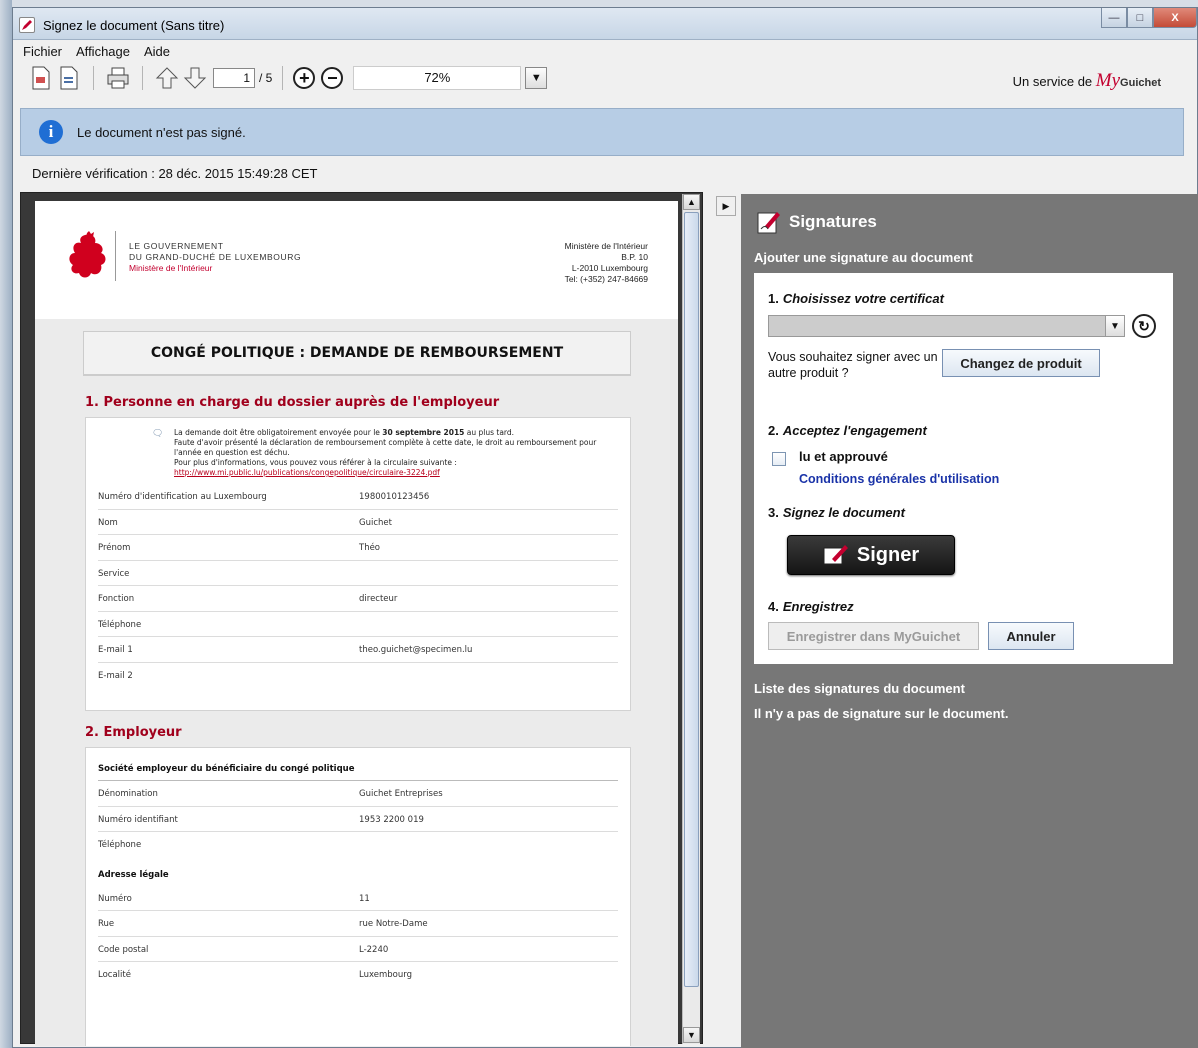  What do you see at coordinates (157, 51) in the screenshot?
I see `menu-aide: Aide` at bounding box center [157, 51].